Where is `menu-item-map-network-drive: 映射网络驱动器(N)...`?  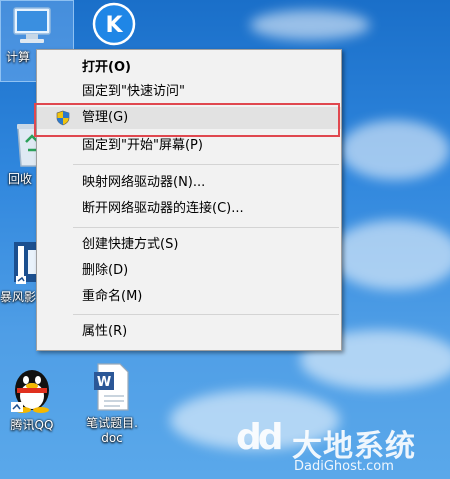
menu-item-map-network-drive: 映射网络驱动器(N)... is located at coordinates (189, 183).